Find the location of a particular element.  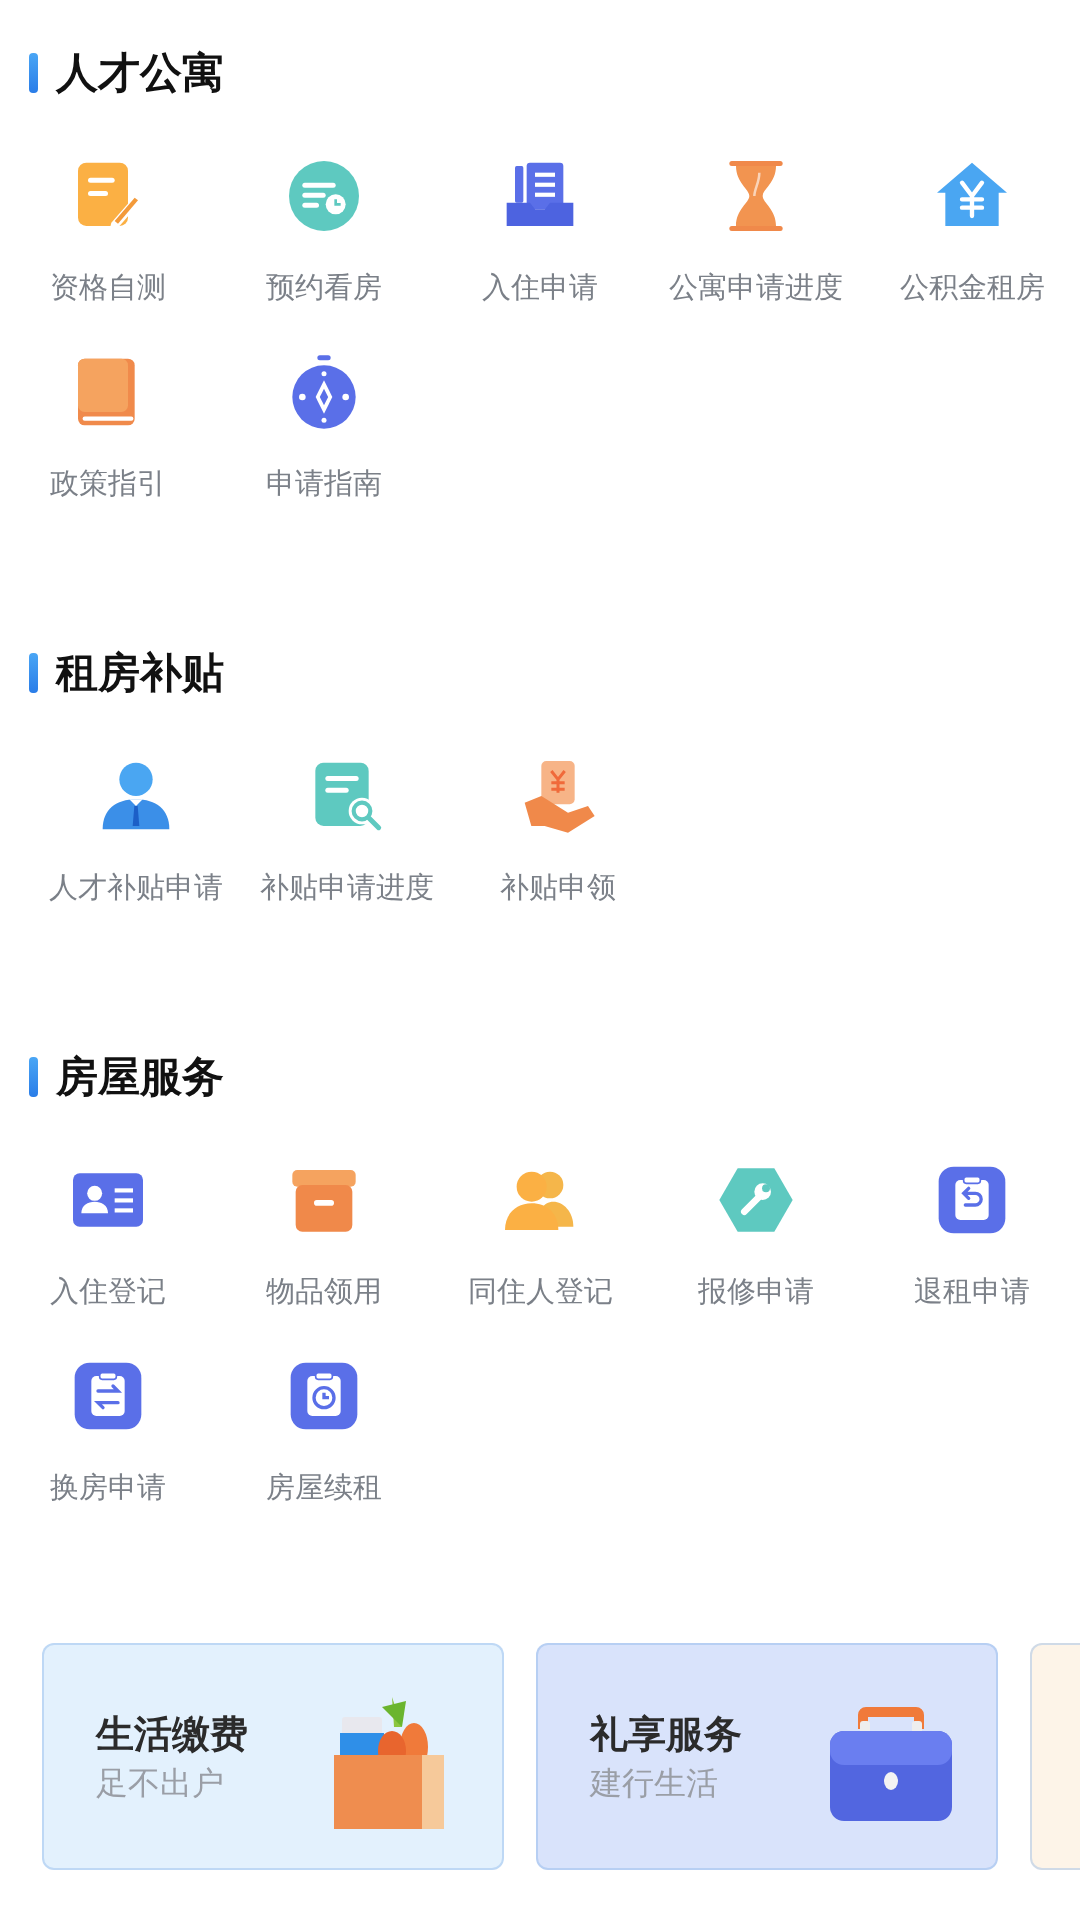

service-label: 物品领用 is located at coordinates (324, 1291).